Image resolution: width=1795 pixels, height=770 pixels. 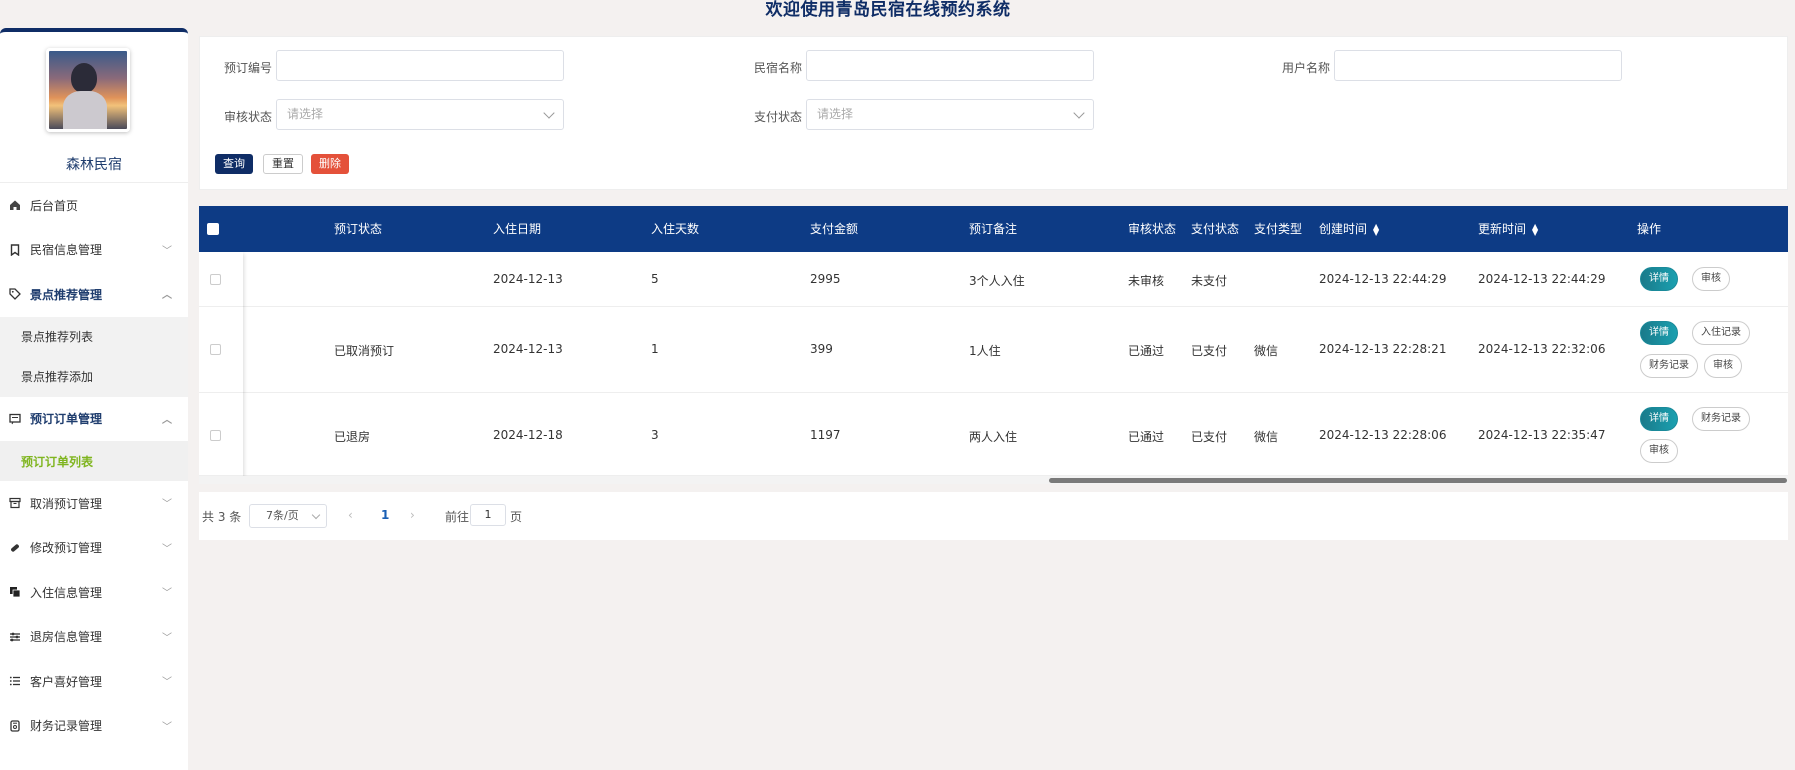 I want to click on header-created-label: 创建时间, so click(x=1343, y=229).